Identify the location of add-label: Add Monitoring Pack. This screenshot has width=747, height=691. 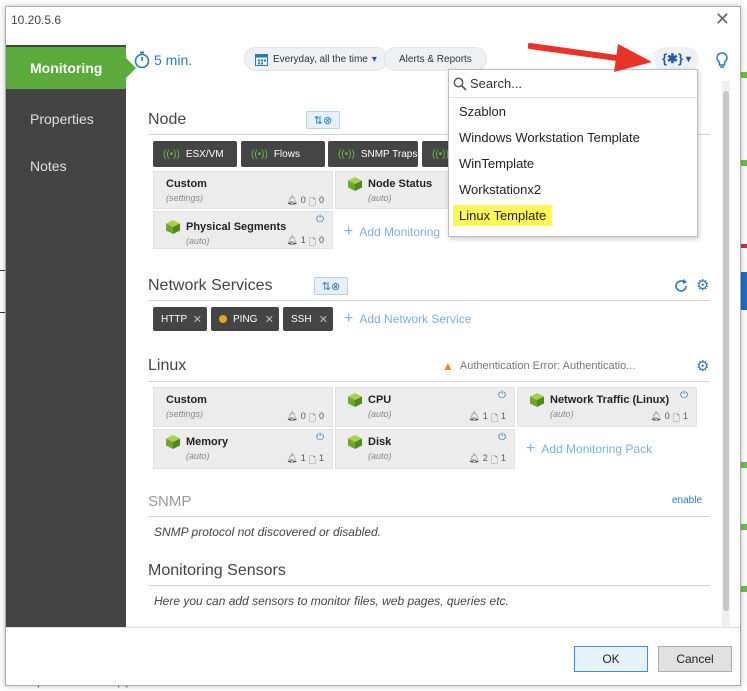
(597, 449).